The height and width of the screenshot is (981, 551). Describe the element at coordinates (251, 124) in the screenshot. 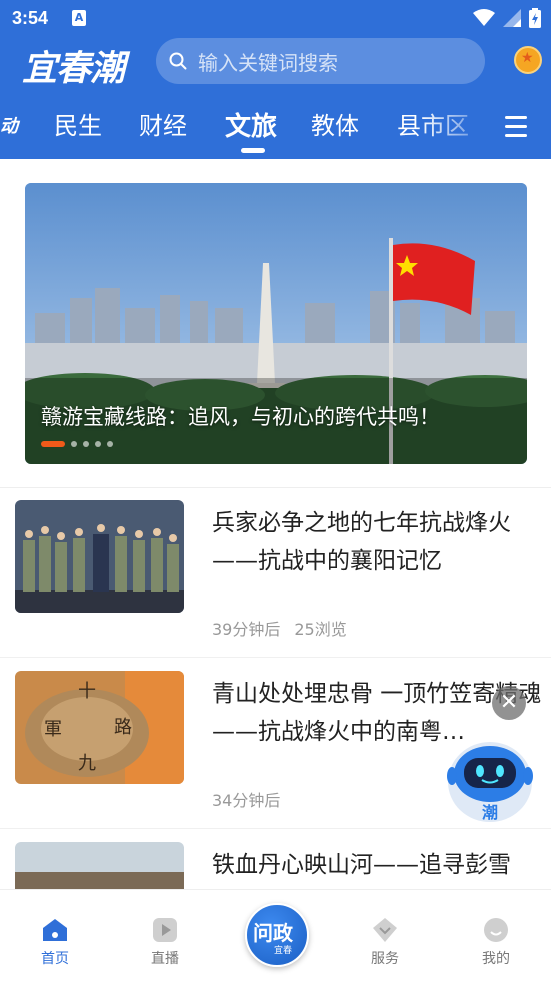

I see `tab-wenlv: 文旅` at that location.